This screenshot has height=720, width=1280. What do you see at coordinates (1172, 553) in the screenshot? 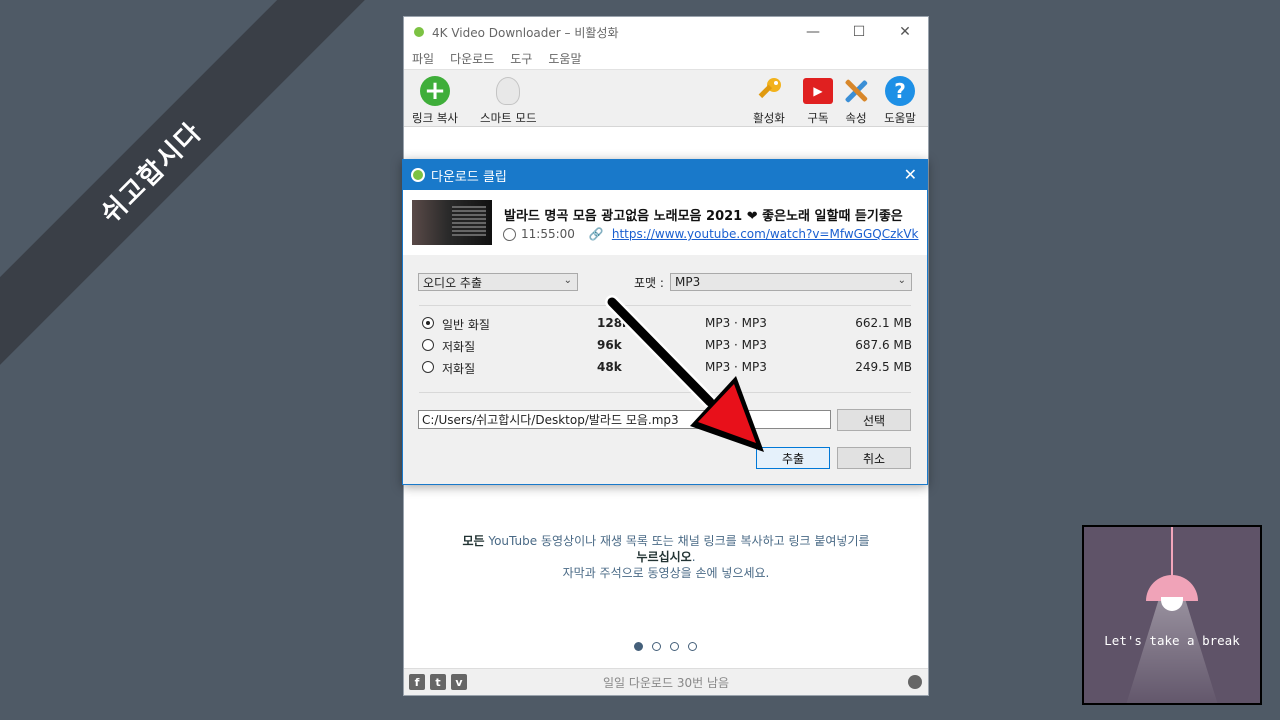
I see `lamp-cord` at bounding box center [1172, 553].